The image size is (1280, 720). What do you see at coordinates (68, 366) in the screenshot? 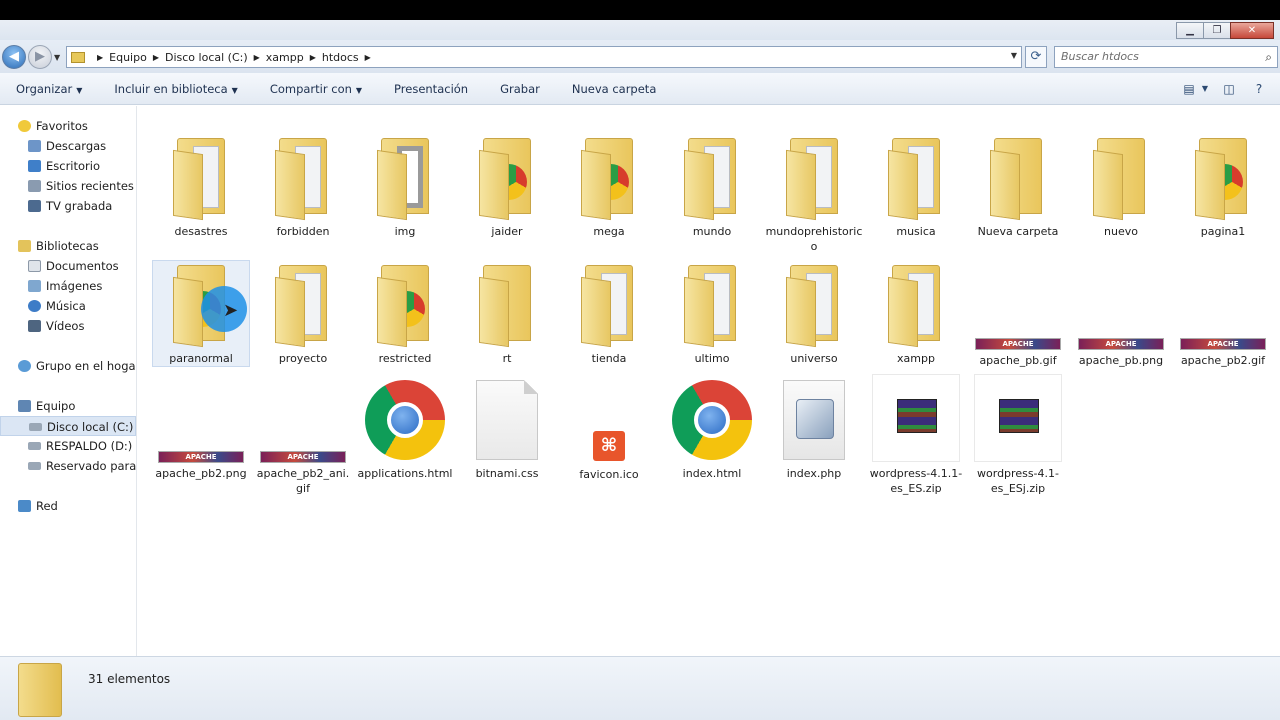
I see `sidebar-homegroup: Grupo en el hogar` at bounding box center [68, 366].